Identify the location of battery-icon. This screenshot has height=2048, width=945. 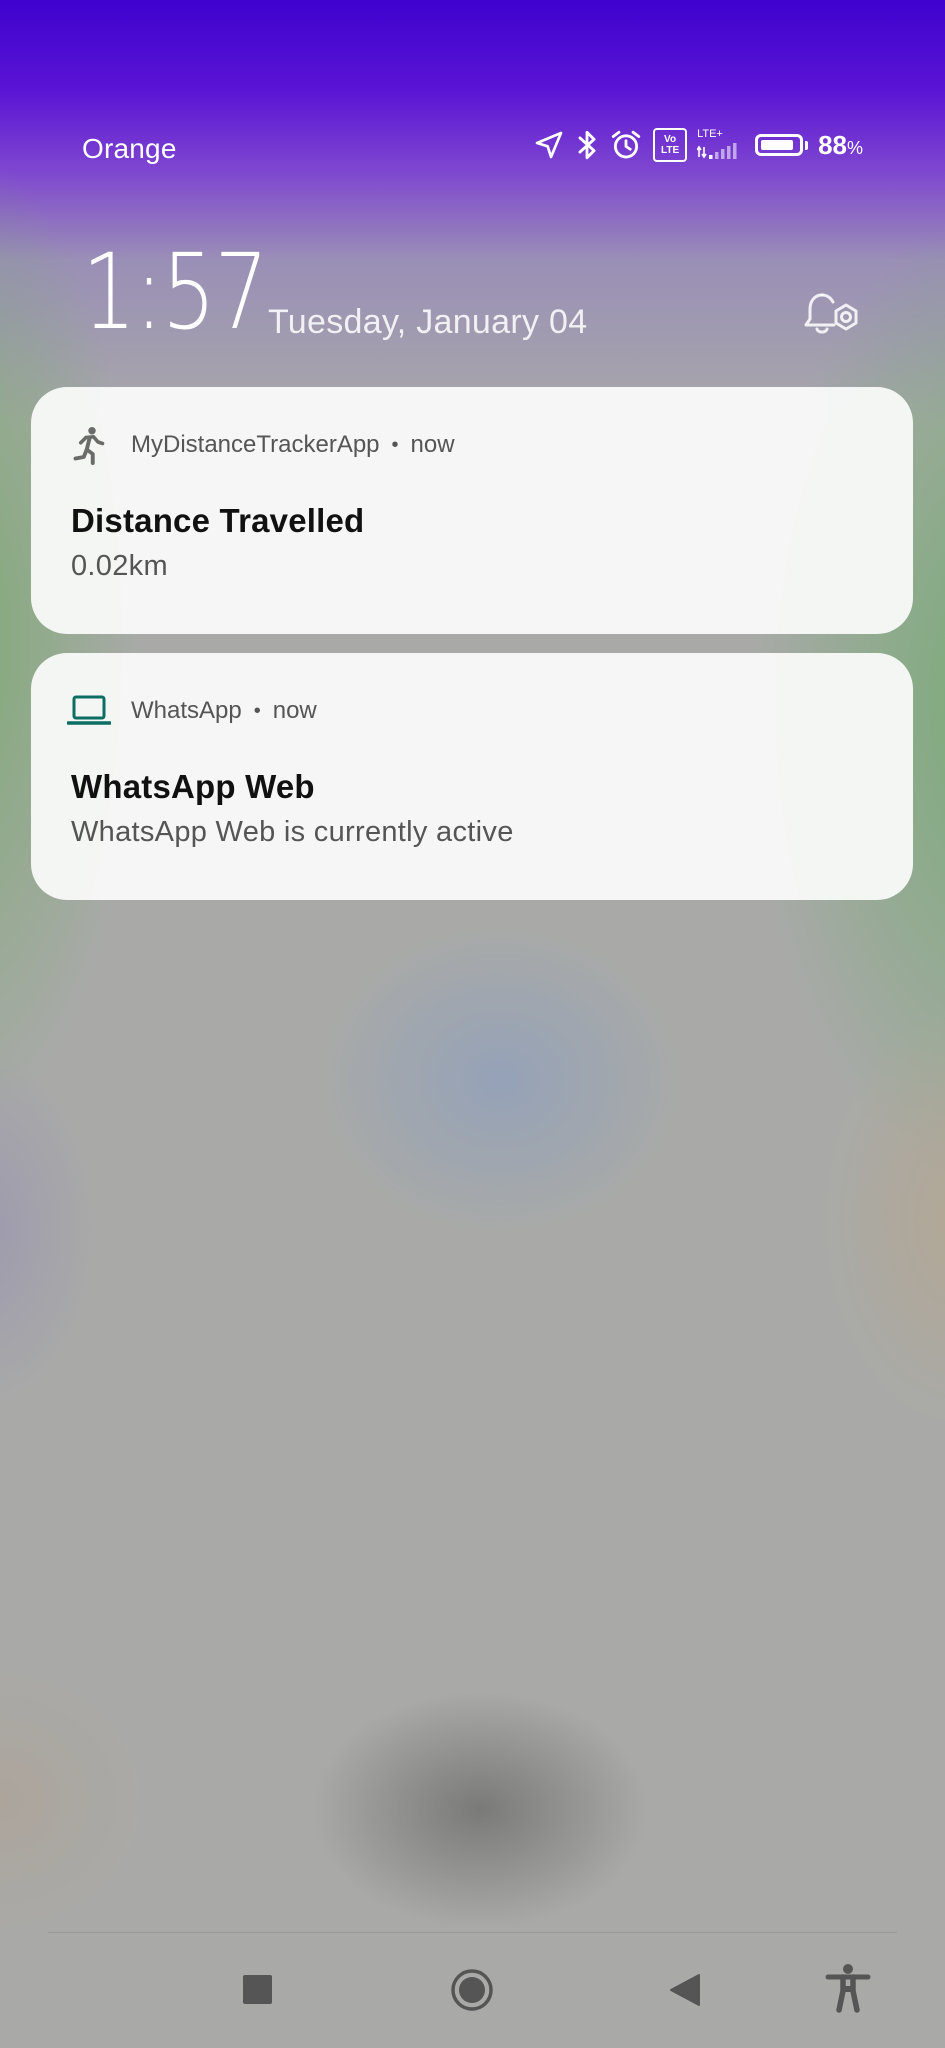
(782, 145).